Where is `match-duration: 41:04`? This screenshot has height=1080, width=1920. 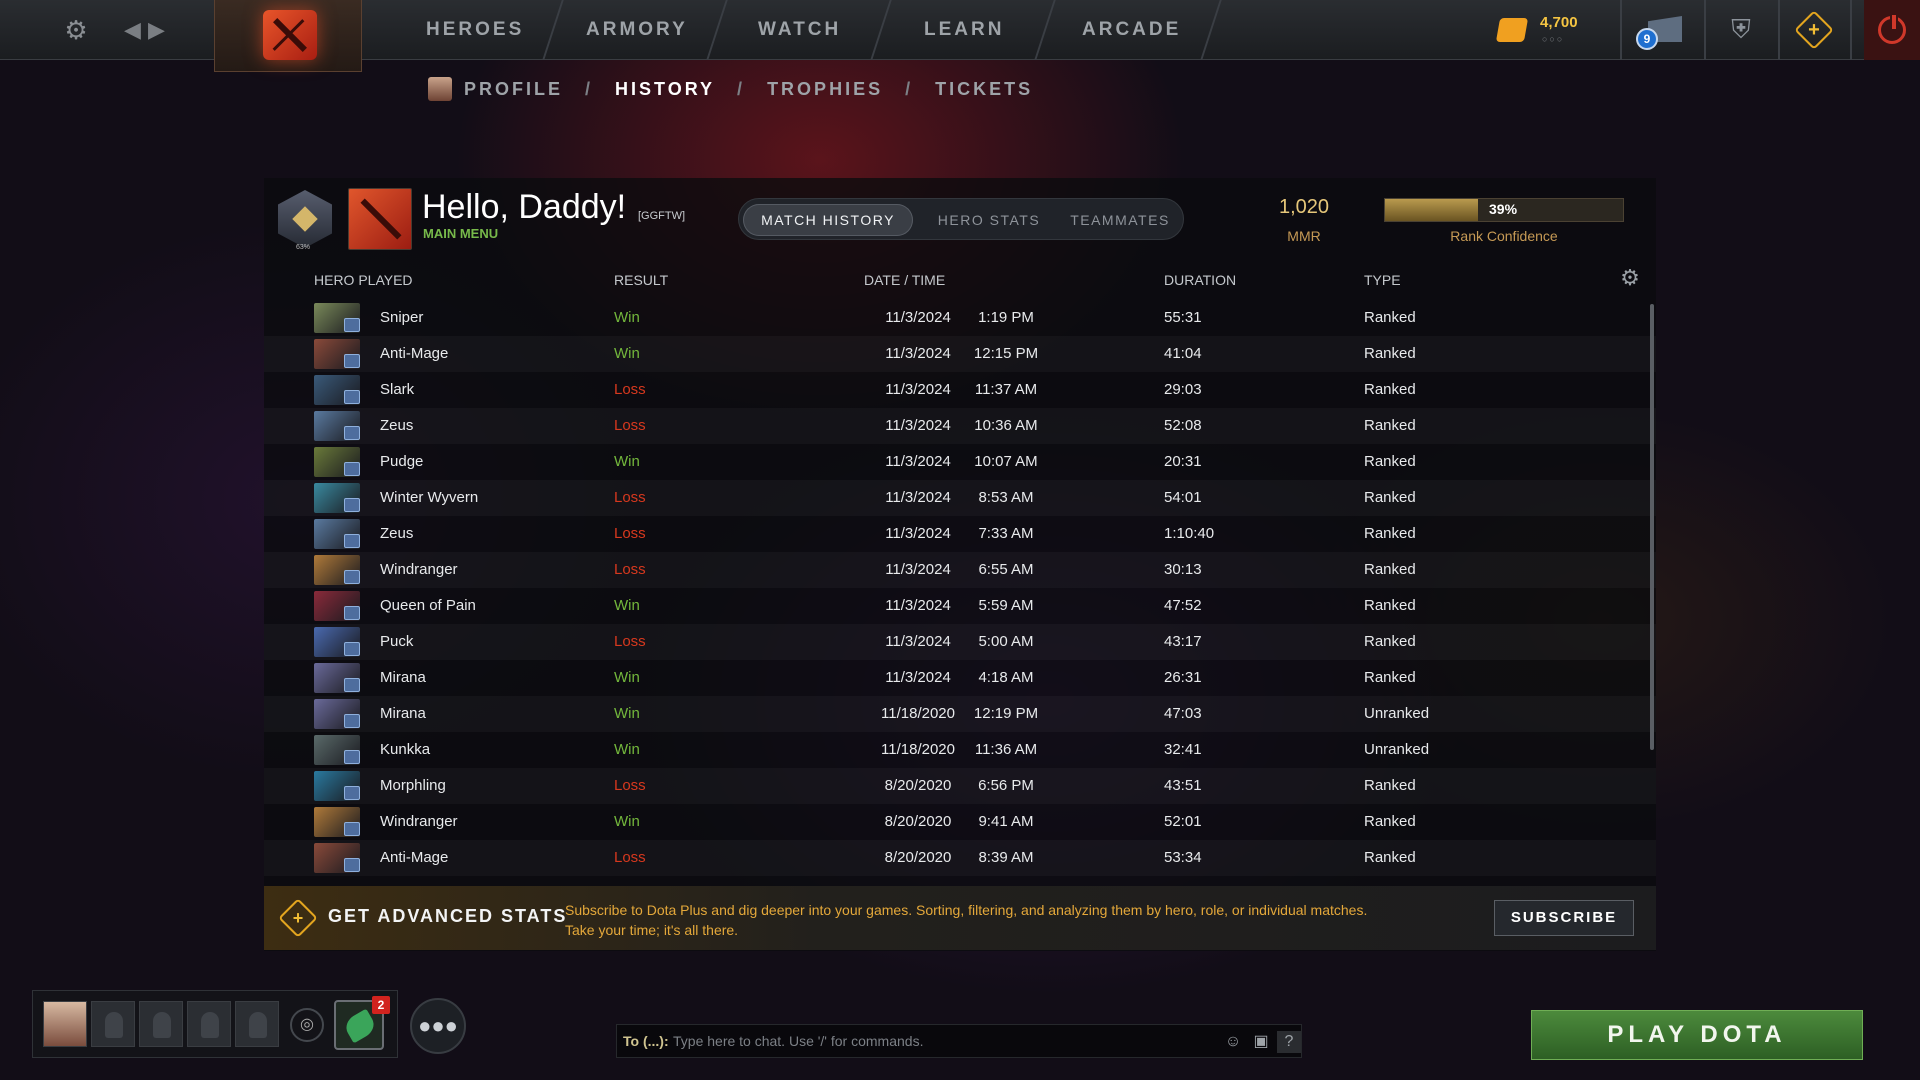
match-duration: 41:04 is located at coordinates (1183, 353).